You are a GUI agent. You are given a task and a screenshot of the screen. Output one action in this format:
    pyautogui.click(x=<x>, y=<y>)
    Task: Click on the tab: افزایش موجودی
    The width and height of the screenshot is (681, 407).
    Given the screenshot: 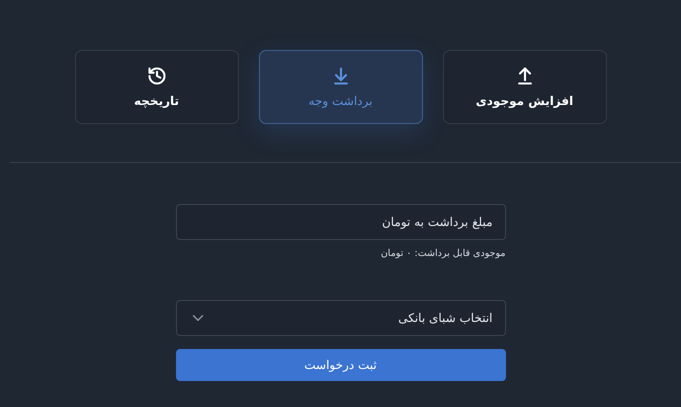 What is the action you would take?
    pyautogui.click(x=524, y=87)
    